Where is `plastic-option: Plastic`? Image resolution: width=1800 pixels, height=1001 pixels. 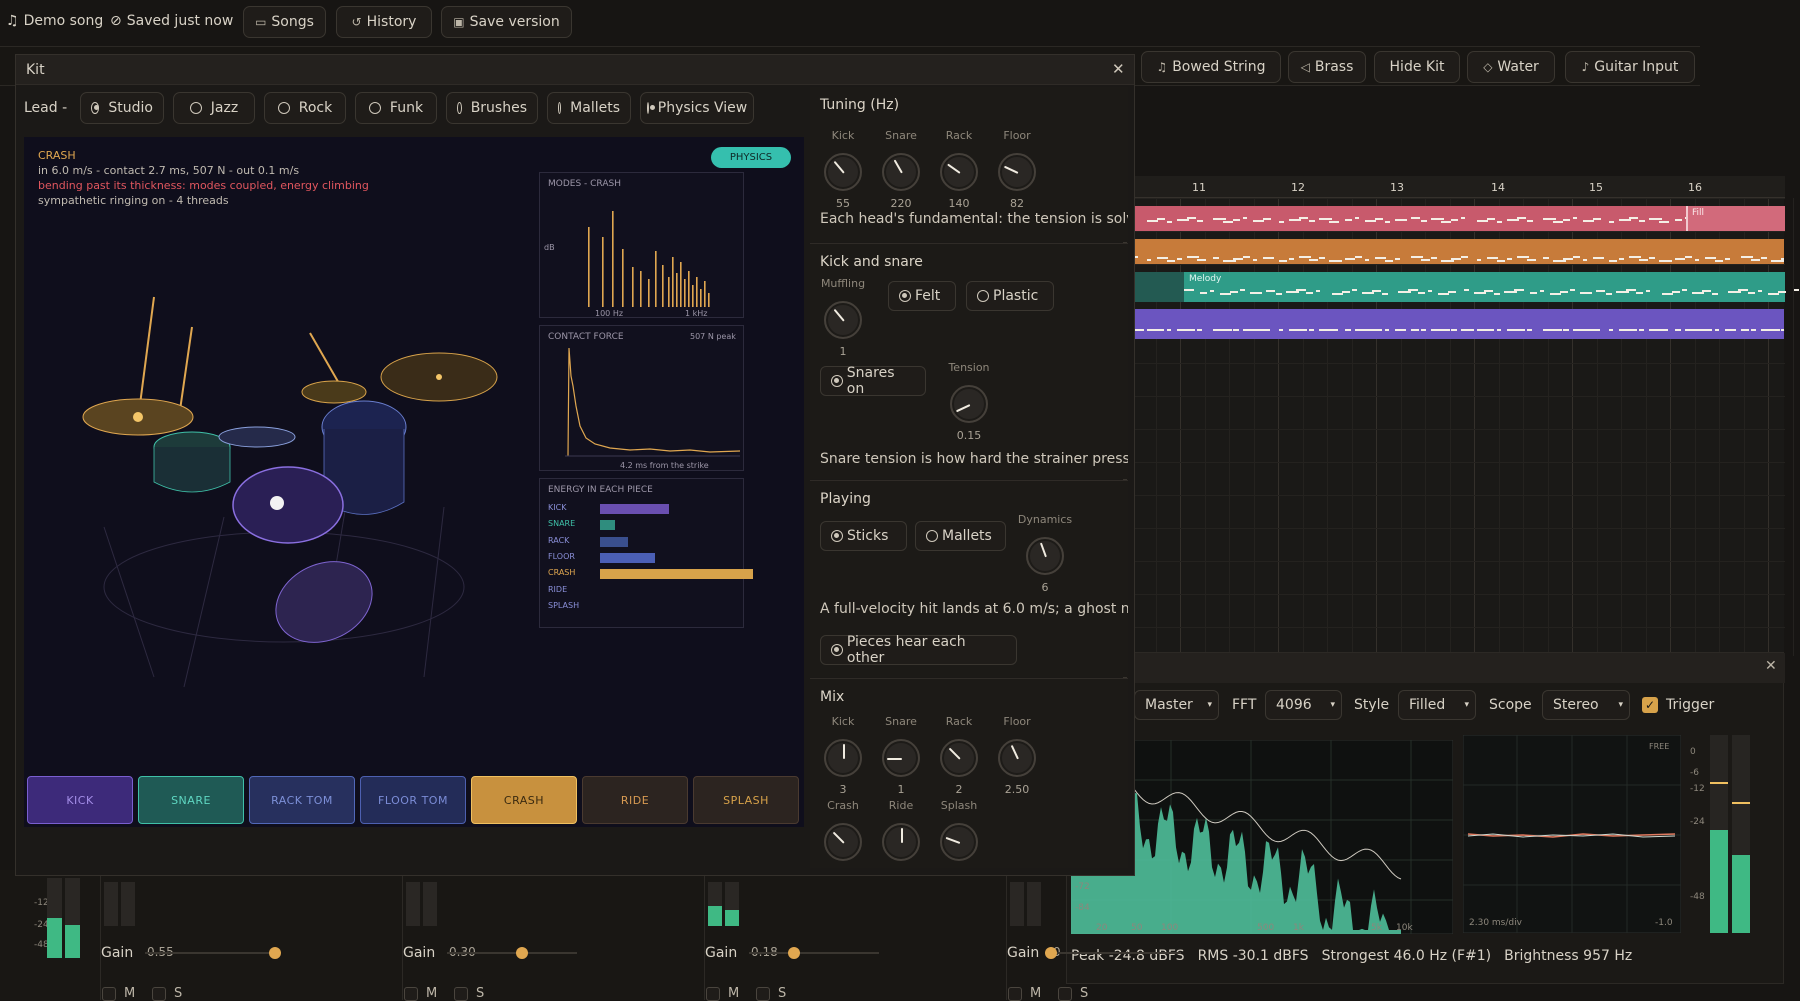 plastic-option: Plastic is located at coordinates (1010, 296).